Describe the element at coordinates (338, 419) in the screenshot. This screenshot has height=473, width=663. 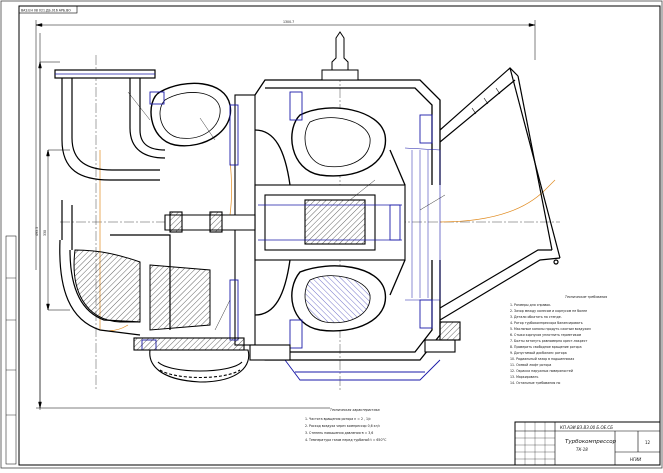
I see `tech-char-1: 1. Частота вращения ротора n = 2 , 1/с` at that location.